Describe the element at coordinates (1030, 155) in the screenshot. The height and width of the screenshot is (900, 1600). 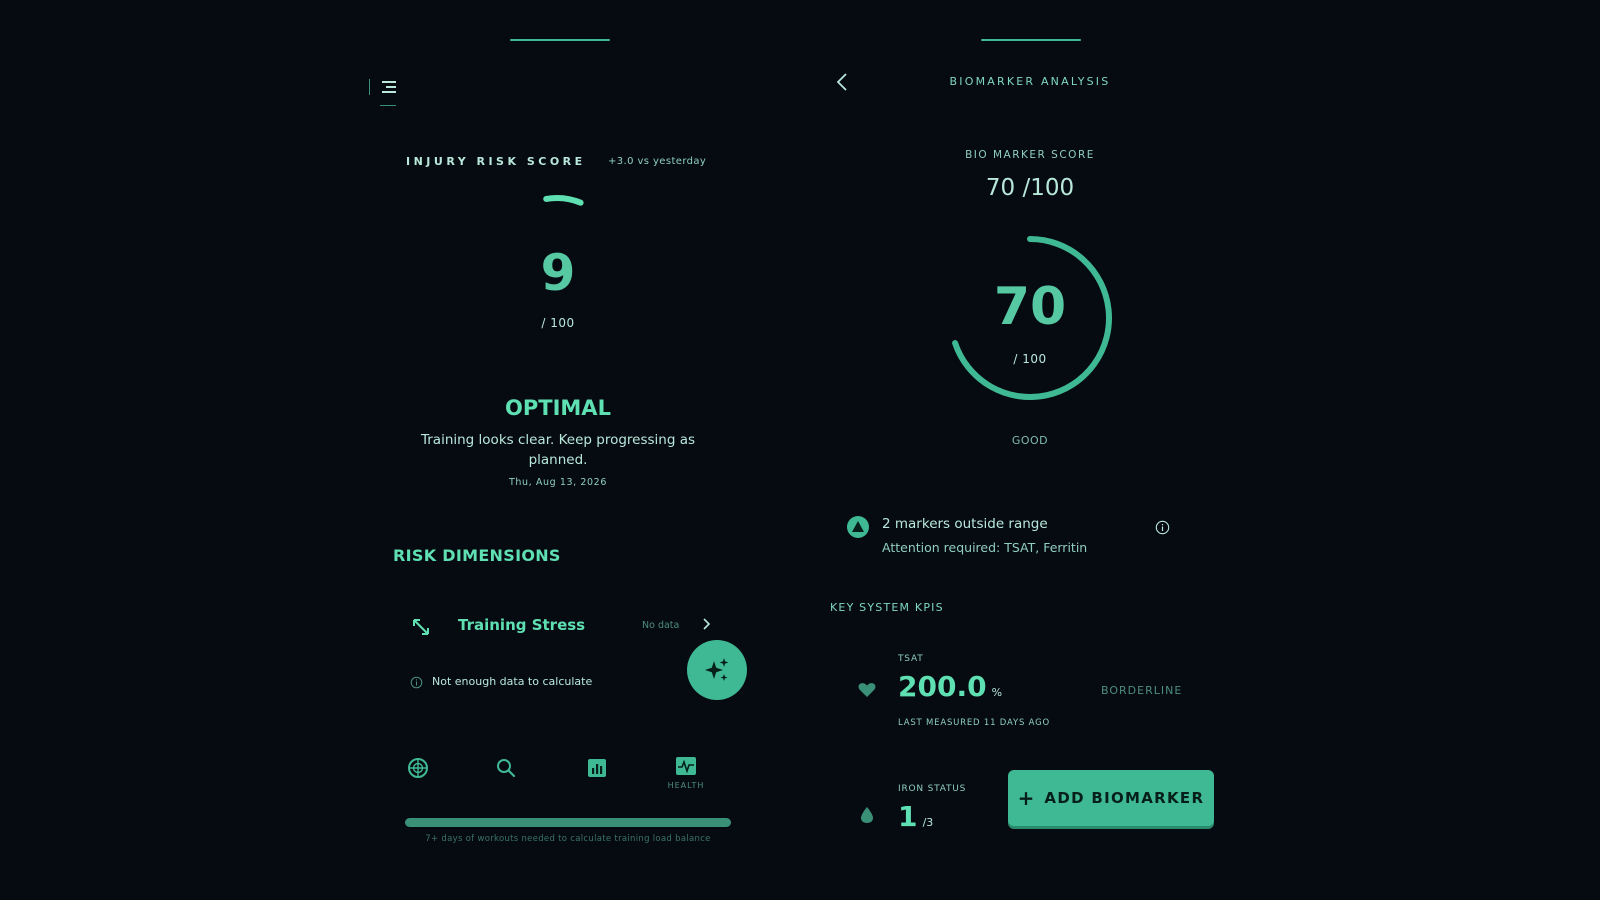
I see `biomarker-score-label: BIO MARKER SCORE` at that location.